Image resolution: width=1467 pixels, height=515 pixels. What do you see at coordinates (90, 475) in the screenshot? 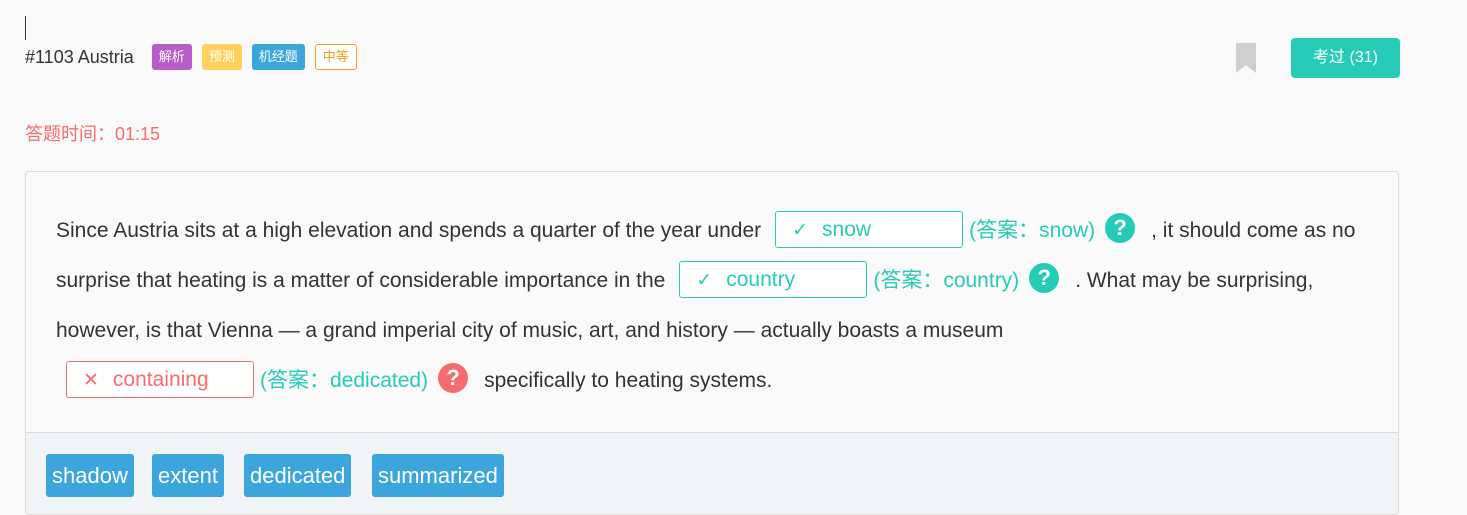
I see `word-option-shadow: shadow` at bounding box center [90, 475].